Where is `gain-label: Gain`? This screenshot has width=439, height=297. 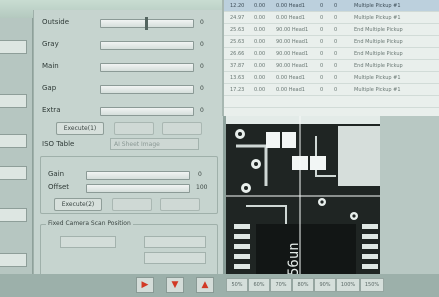 gain-label: Gain is located at coordinates (56, 174).